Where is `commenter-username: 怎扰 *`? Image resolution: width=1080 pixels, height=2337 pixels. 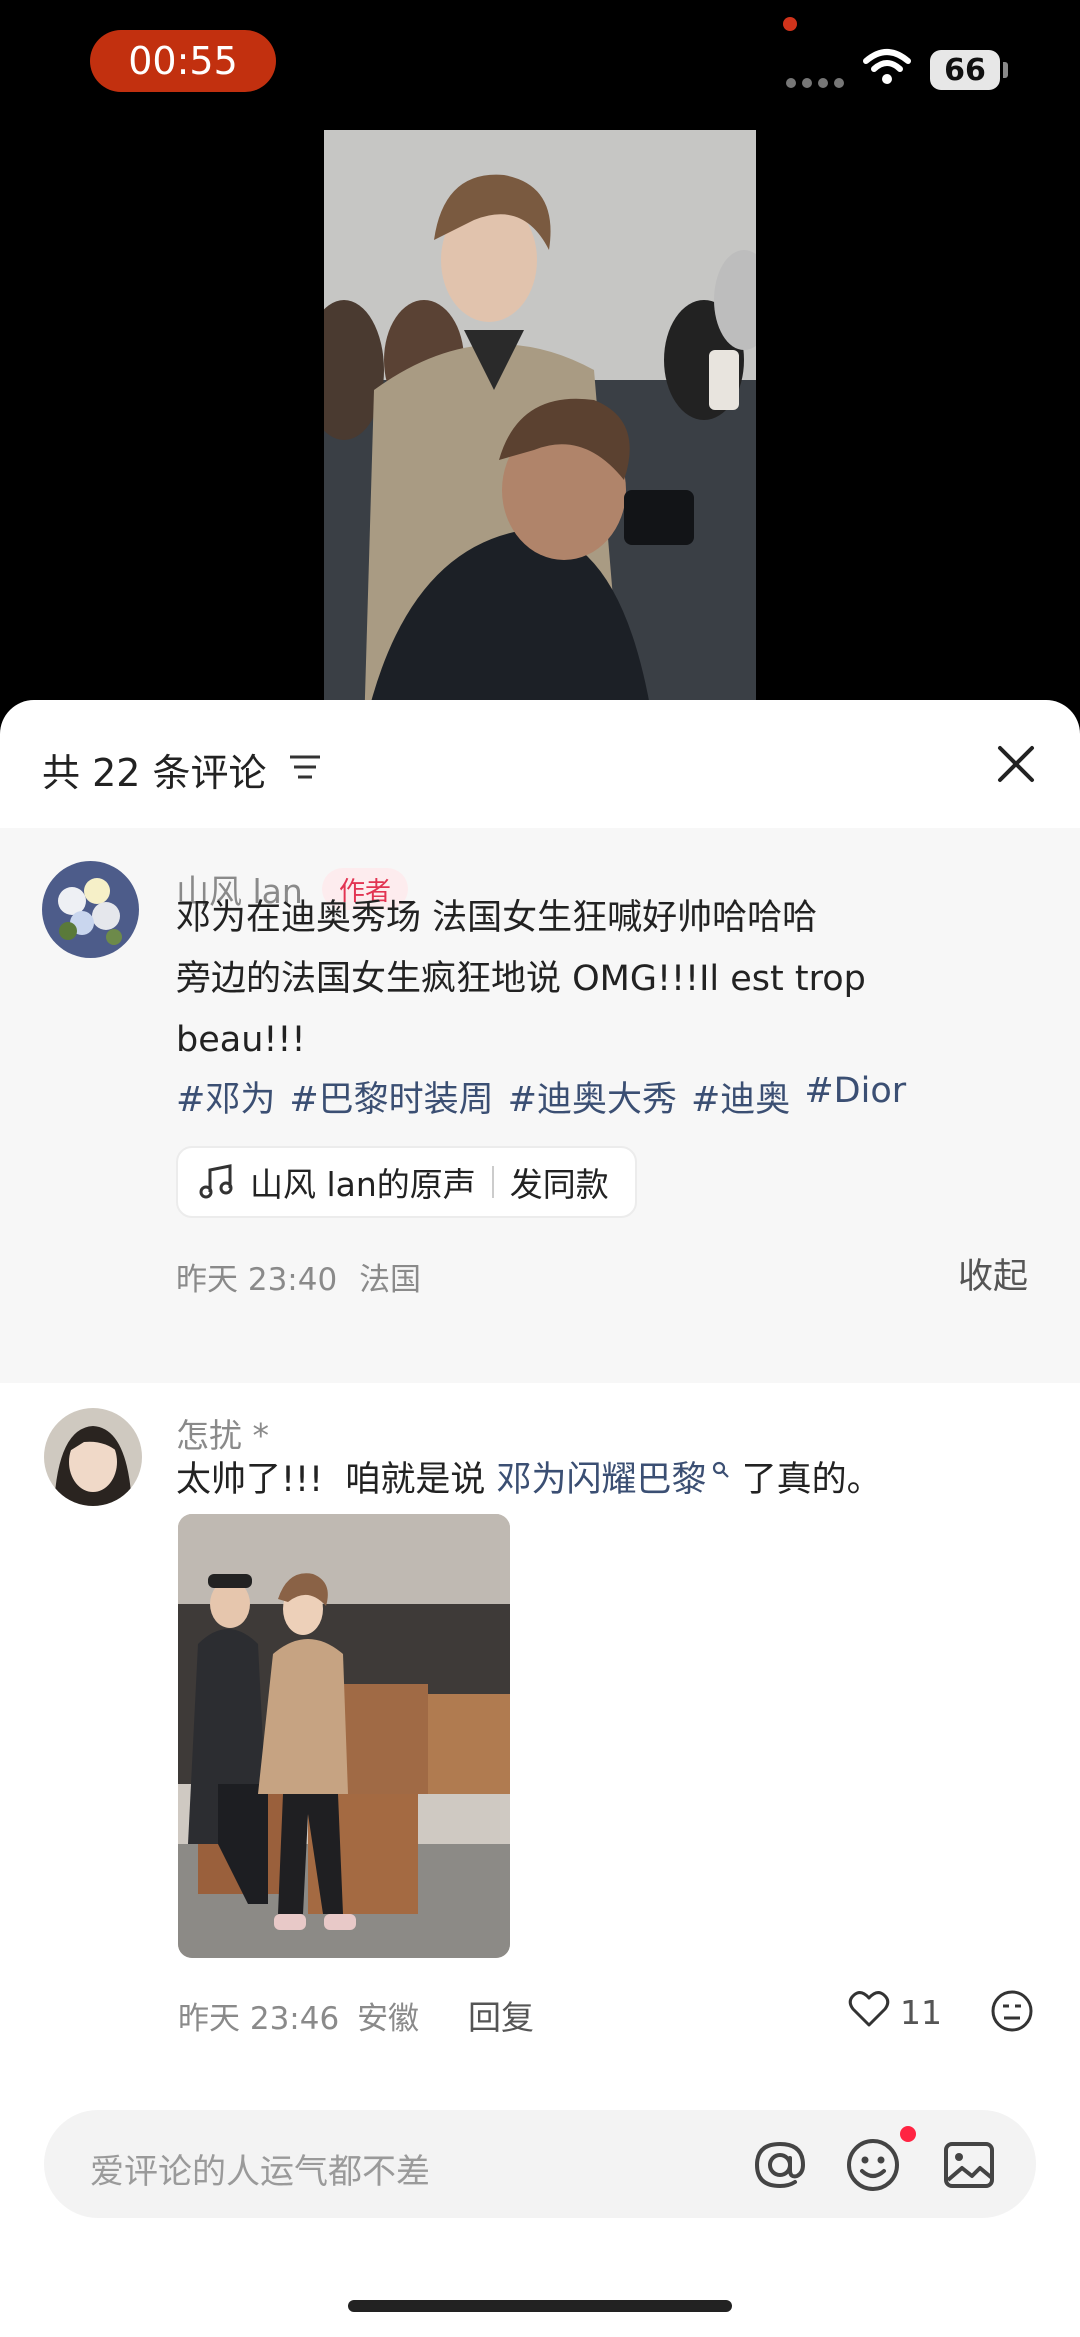
commenter-username: 怎扰 * is located at coordinates (222, 1433).